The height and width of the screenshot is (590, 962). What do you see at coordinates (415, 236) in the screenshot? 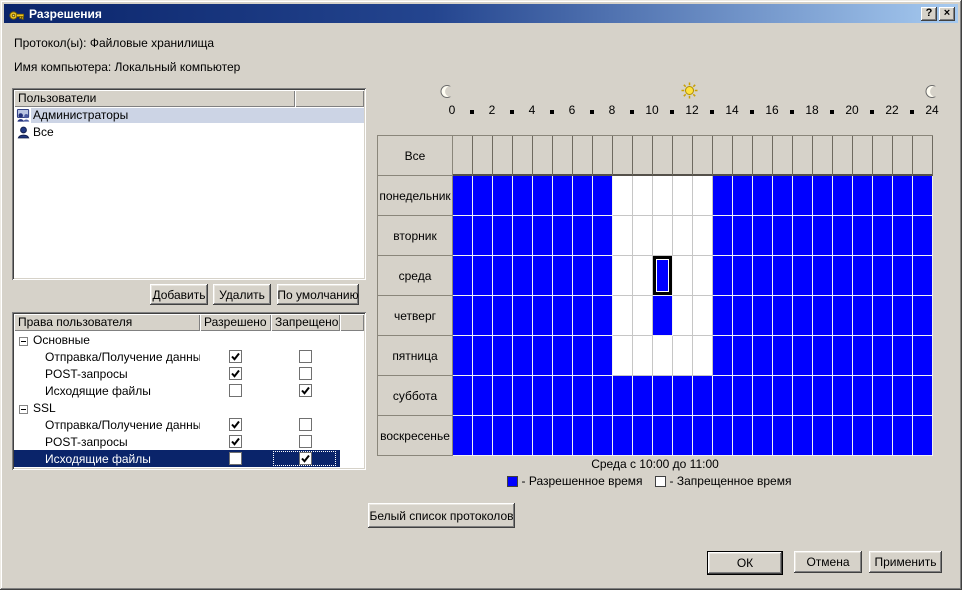
I see `day-label: вторник` at bounding box center [415, 236].